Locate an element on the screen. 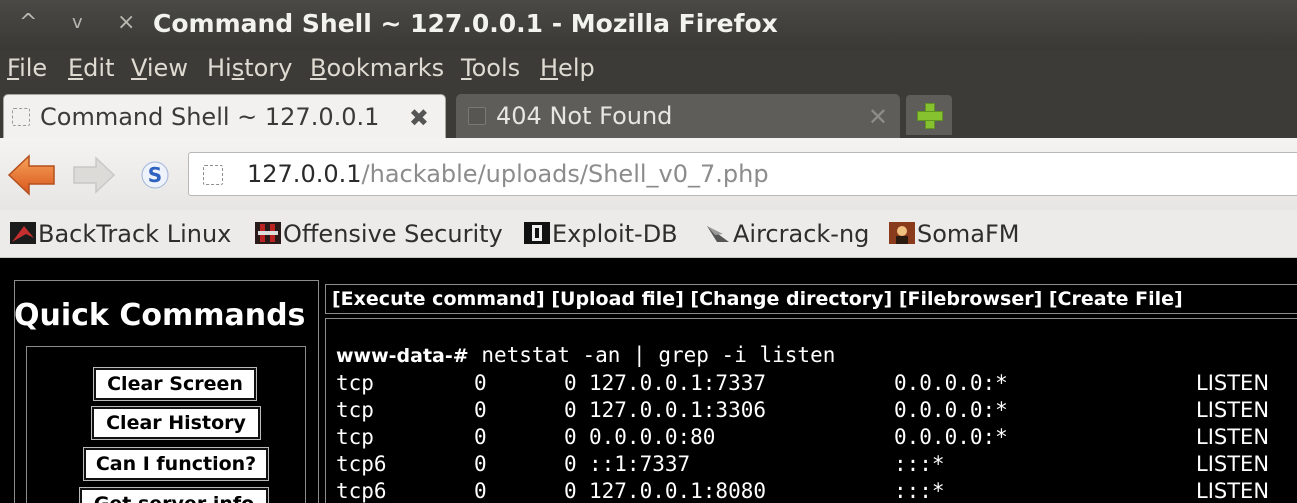 This screenshot has height=503, width=1297. menu-help: Help is located at coordinates (567, 68).